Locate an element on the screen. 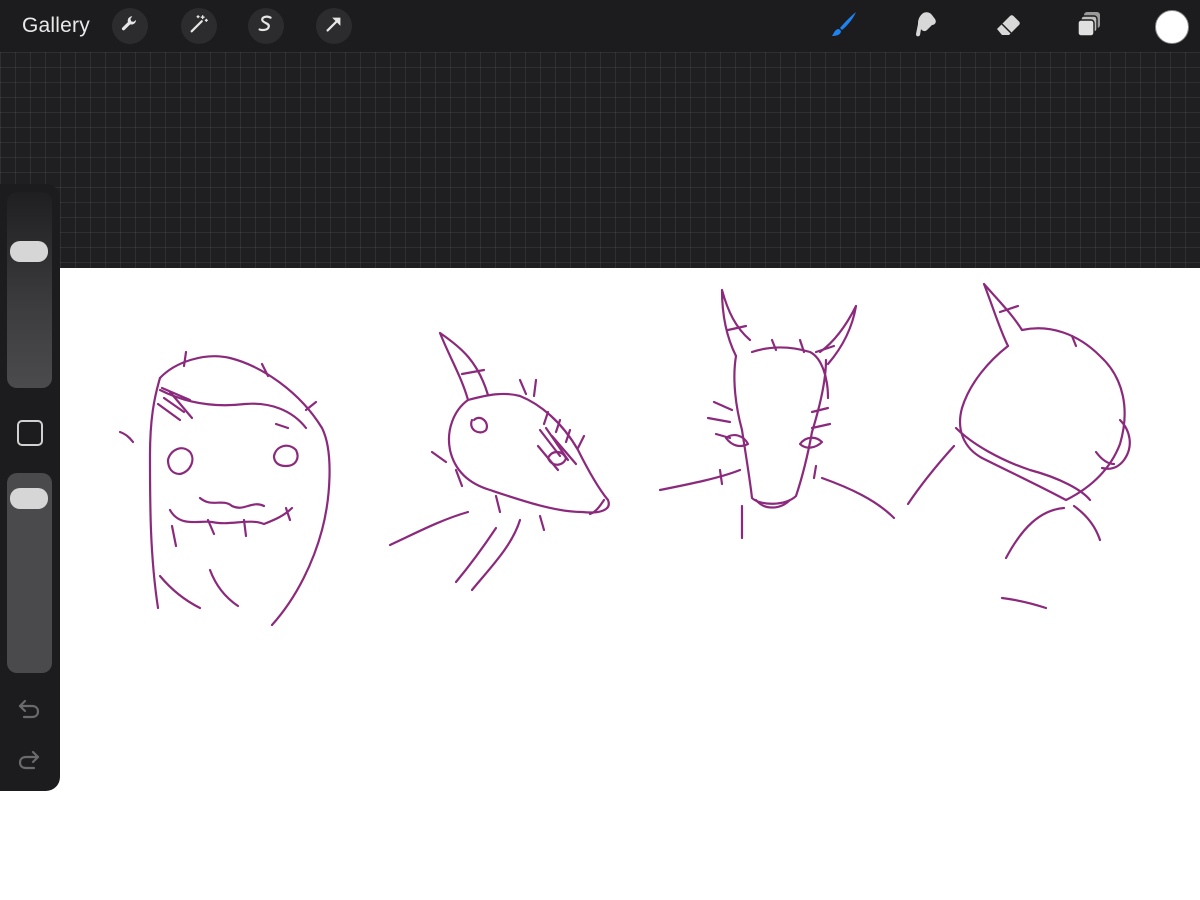  eraser-icon is located at coordinates (1008, 26).